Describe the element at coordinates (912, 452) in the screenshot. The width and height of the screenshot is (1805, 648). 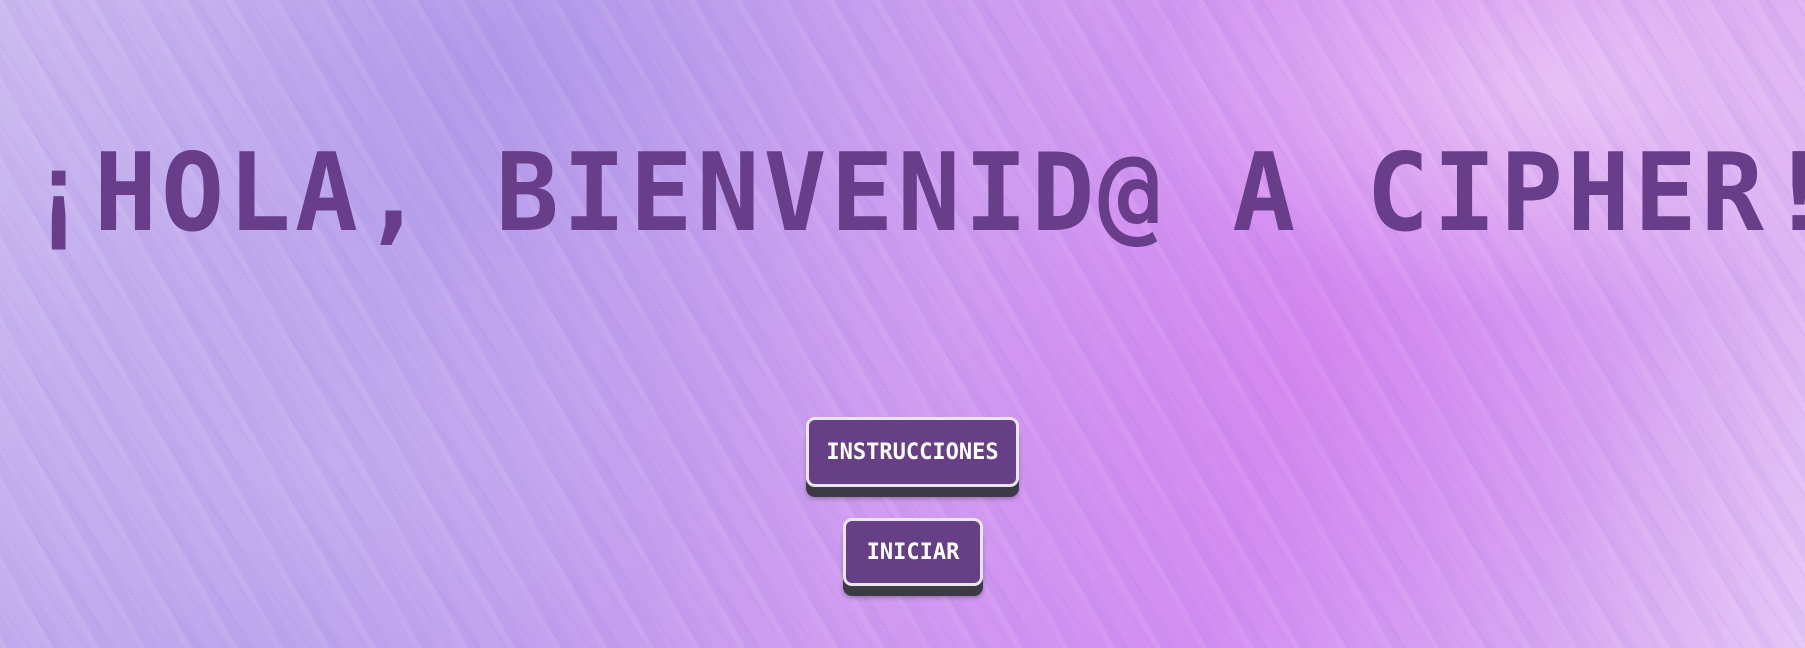
I see `instructions-button: INSTRUCCIONES` at that location.